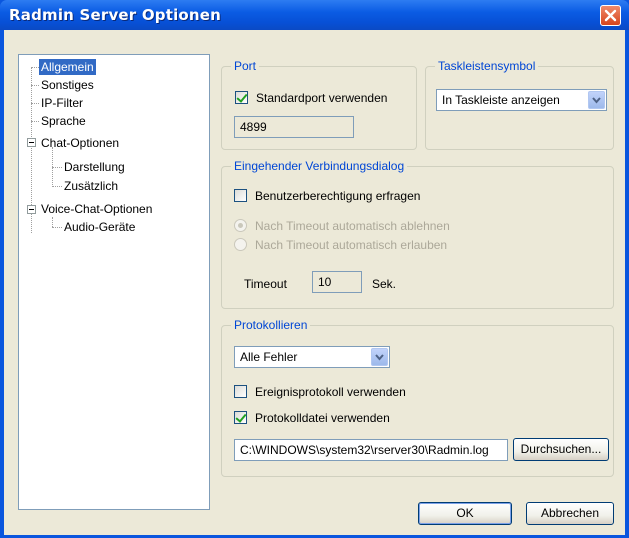  I want to click on logfile-label: Protokolldatei verwenden, so click(322, 418).